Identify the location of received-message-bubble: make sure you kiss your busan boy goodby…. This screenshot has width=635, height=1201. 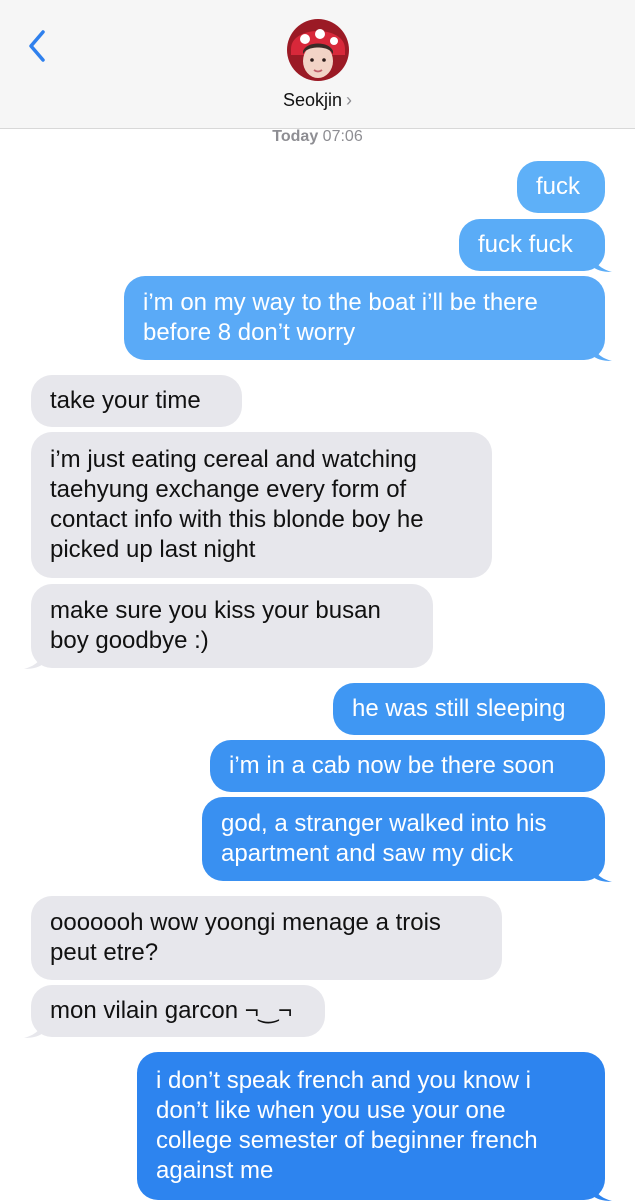
(228, 626).